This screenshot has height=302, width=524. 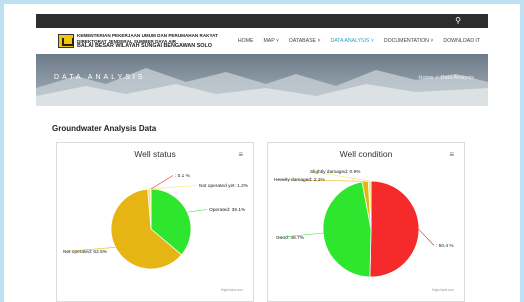 I want to click on section-title: Groundwater Analysis Data, so click(x=104, y=128).